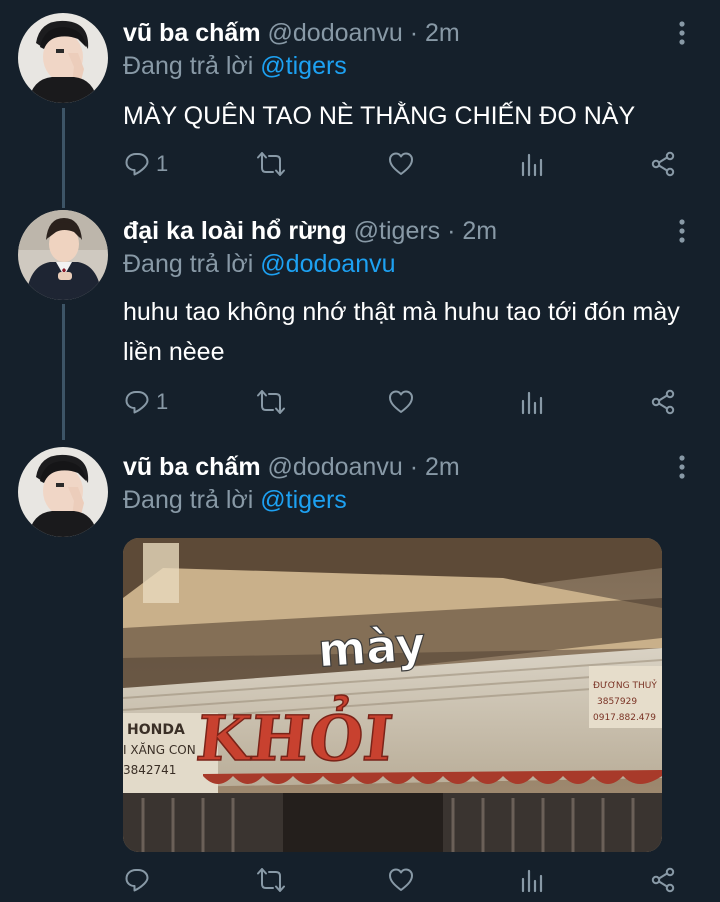 The height and width of the screenshot is (902, 720). What do you see at coordinates (624, 718) in the screenshot?
I see `right-sign-line: 0917.882.479` at bounding box center [624, 718].